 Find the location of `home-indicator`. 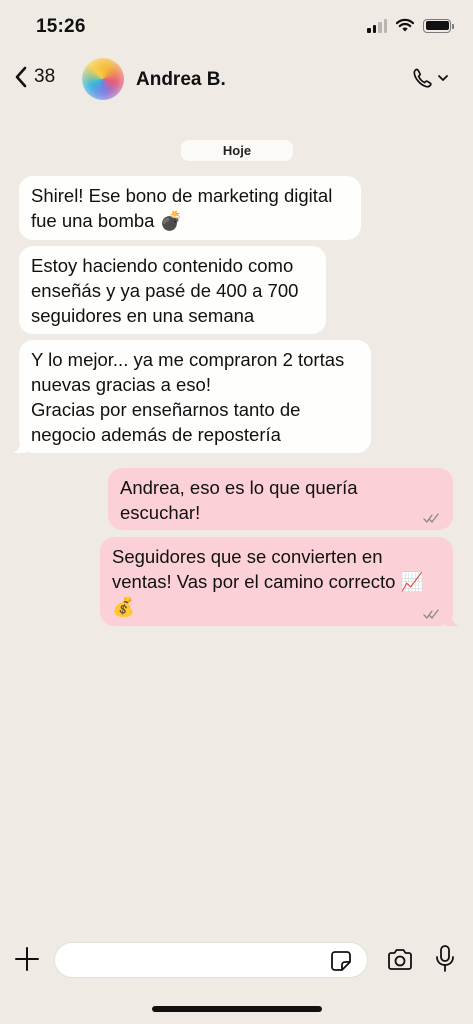

home-indicator is located at coordinates (237, 1009).